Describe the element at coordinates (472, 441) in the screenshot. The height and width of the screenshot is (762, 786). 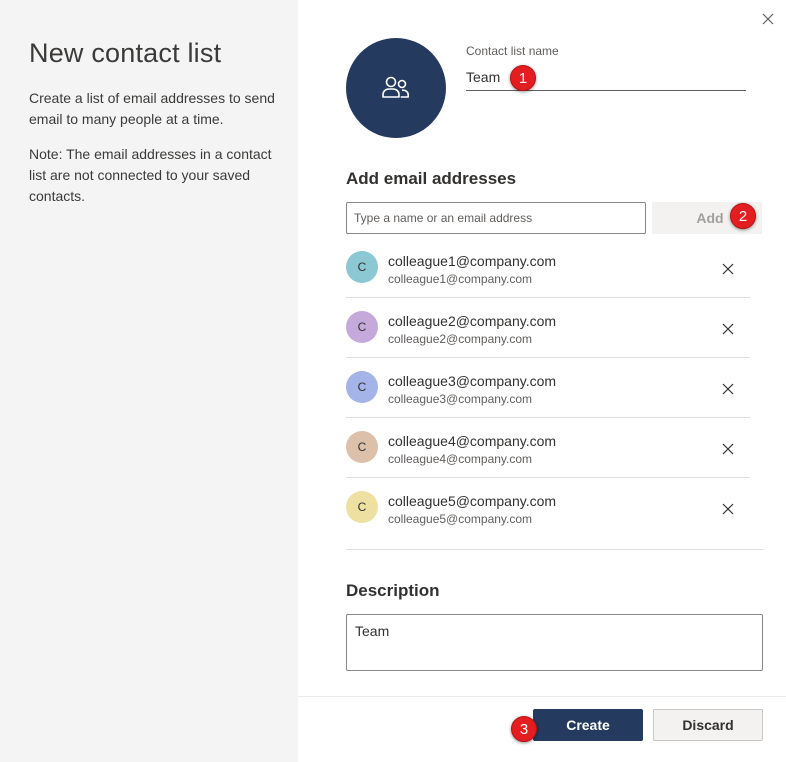
I see `contact-name: colleague4@company.com` at that location.